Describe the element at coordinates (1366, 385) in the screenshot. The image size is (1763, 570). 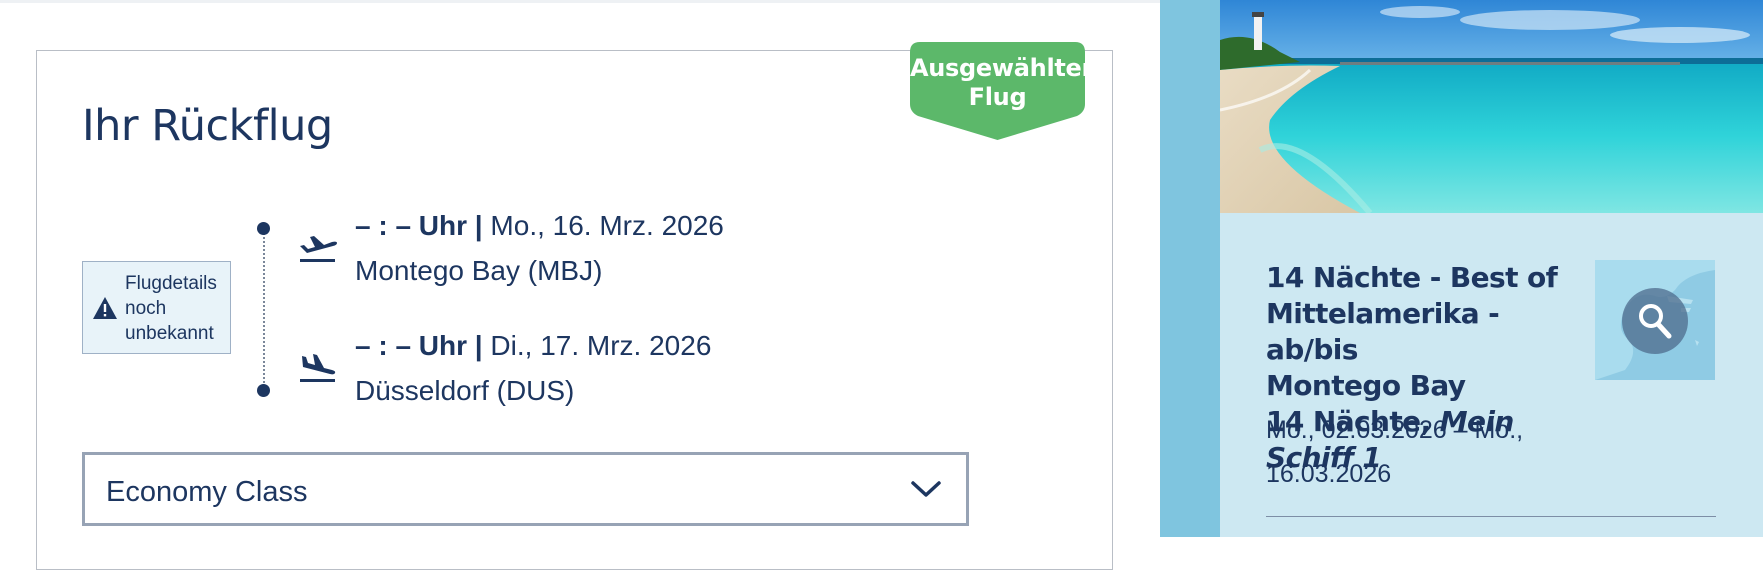
I see `offer-title-line-3: Montego Bay` at that location.